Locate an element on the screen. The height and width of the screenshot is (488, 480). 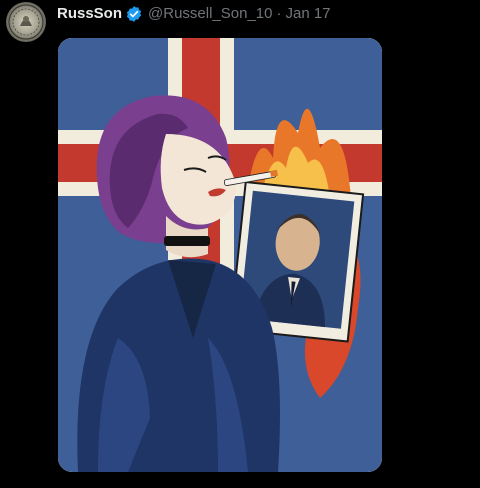
verified-badge-icon is located at coordinates (134, 14).